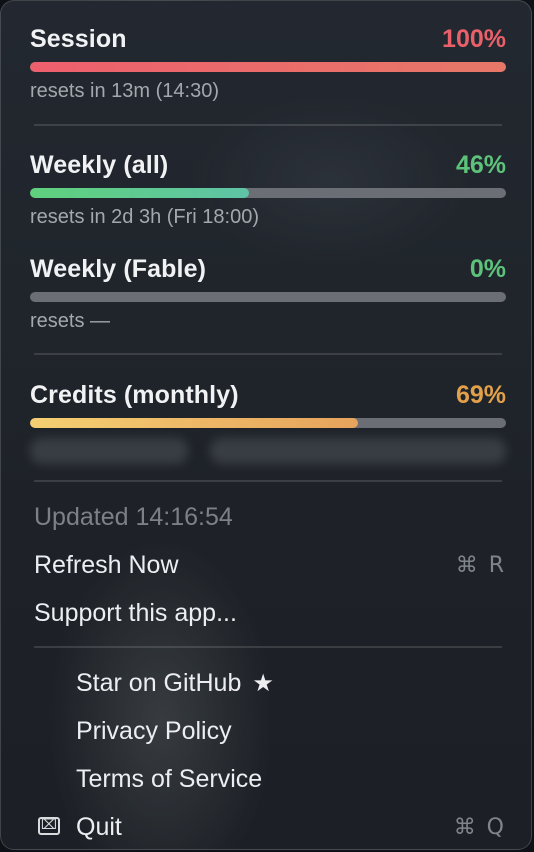  What do you see at coordinates (133, 516) in the screenshot?
I see `updated-label: Updated 14:16:54` at bounding box center [133, 516].